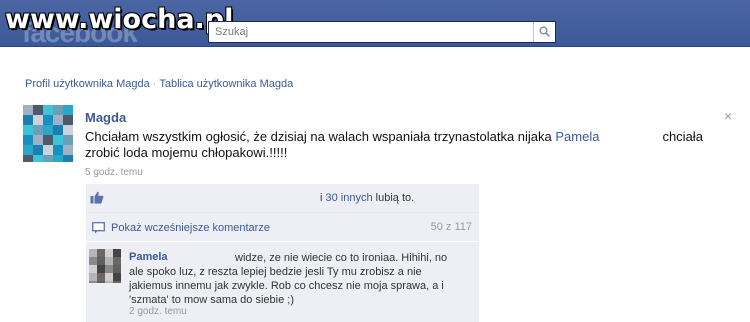 This screenshot has height=322, width=750. I want to click on likes-summary: i 30 innych lubią to., so click(367, 198).